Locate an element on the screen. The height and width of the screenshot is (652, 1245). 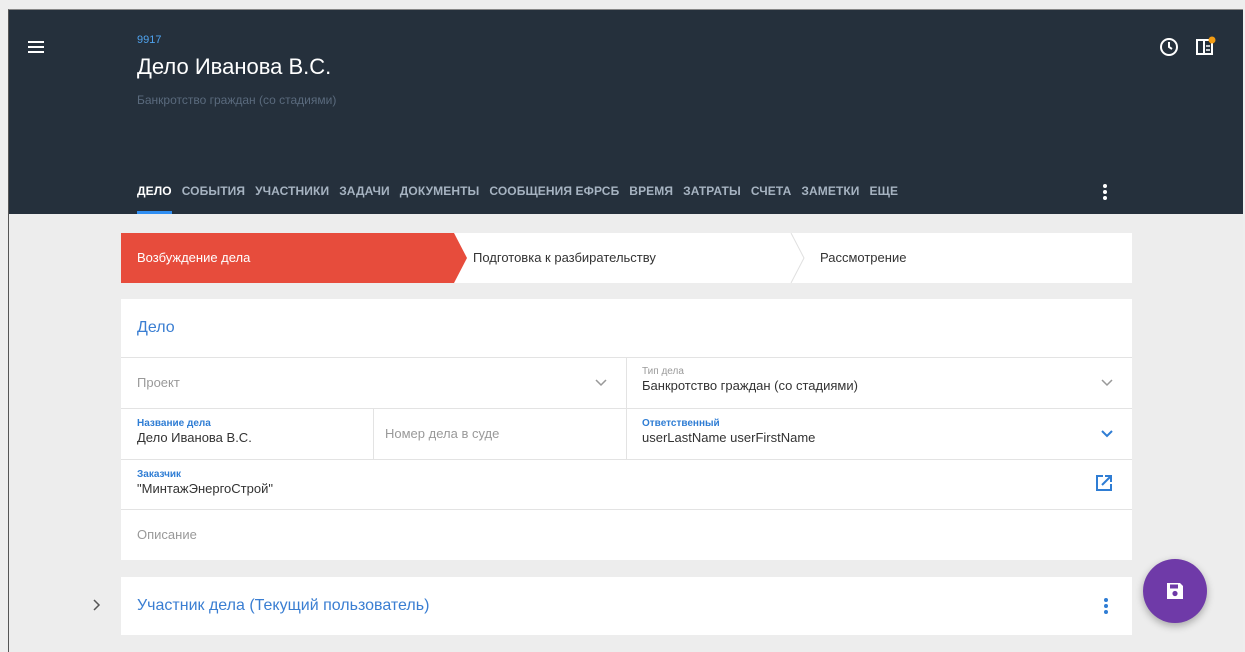
clock-icon is located at coordinates (1169, 47).